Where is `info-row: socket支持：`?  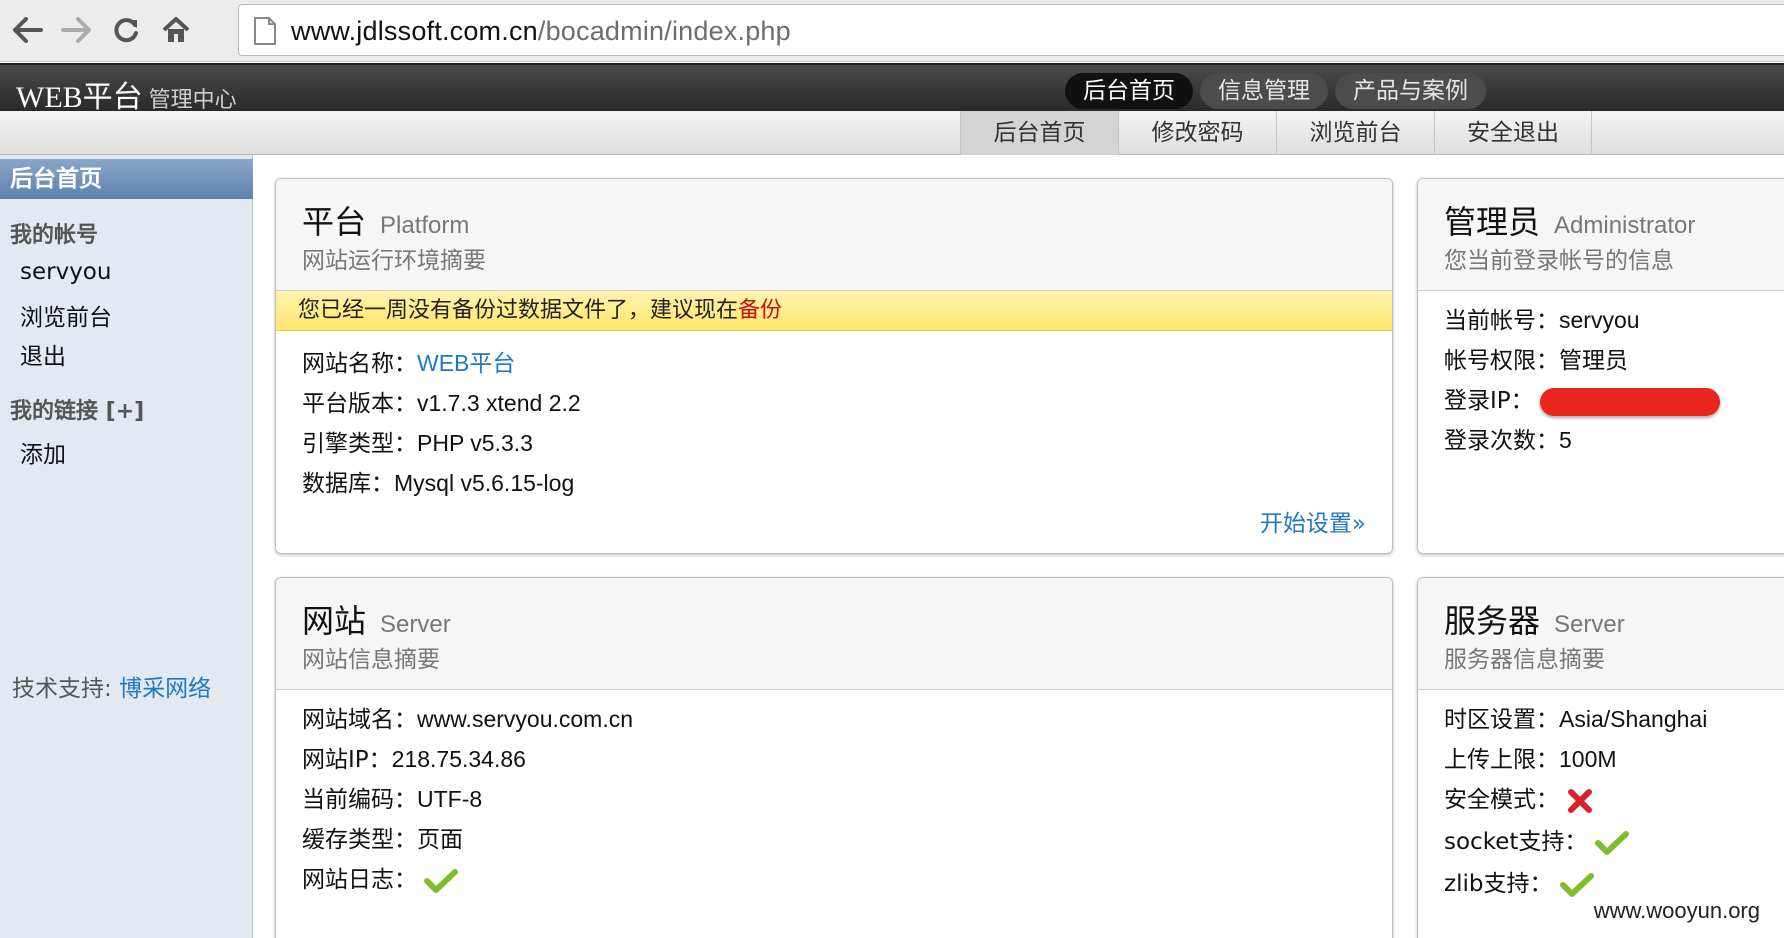 info-row: socket支持： is located at coordinates (1536, 839).